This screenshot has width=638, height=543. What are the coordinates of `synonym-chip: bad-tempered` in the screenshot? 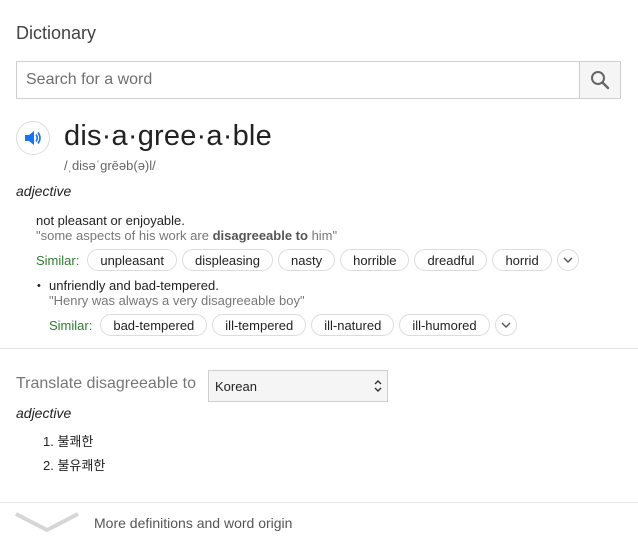 It's located at (154, 325).